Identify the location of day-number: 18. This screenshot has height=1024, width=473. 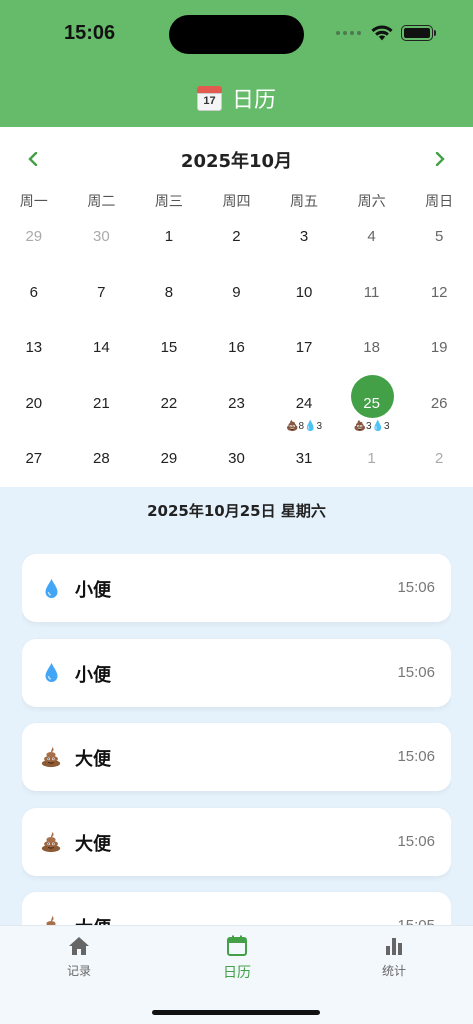
(371, 348).